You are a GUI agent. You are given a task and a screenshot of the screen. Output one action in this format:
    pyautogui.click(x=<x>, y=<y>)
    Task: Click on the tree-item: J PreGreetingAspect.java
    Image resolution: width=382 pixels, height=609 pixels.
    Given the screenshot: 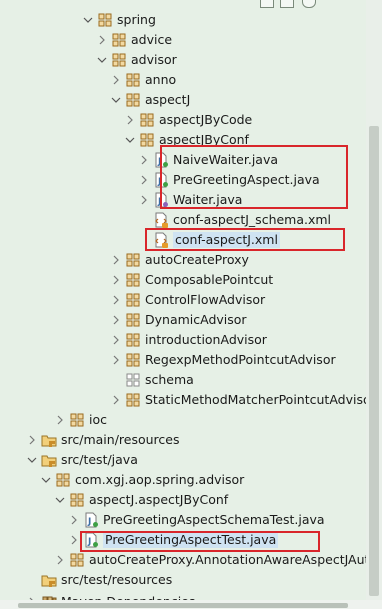 What is the action you would take?
    pyautogui.click(x=183, y=180)
    